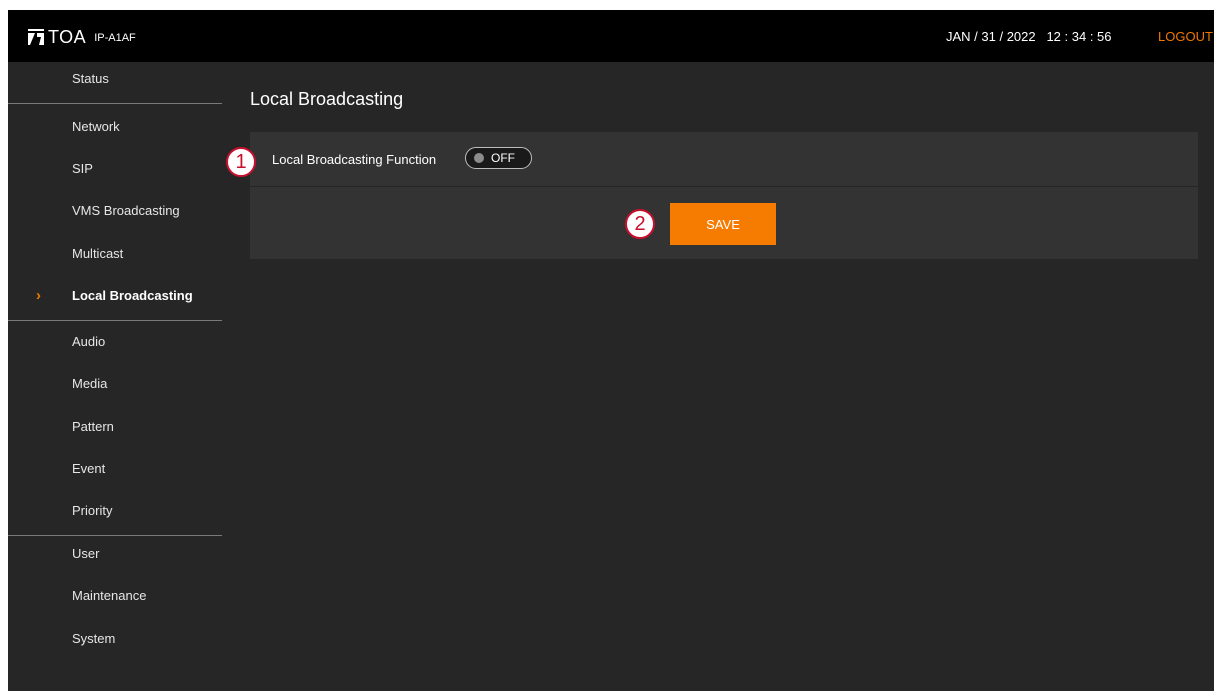 The image size is (1214, 691). Describe the element at coordinates (327, 99) in the screenshot. I see `page-title: Local Broadcasting` at that location.